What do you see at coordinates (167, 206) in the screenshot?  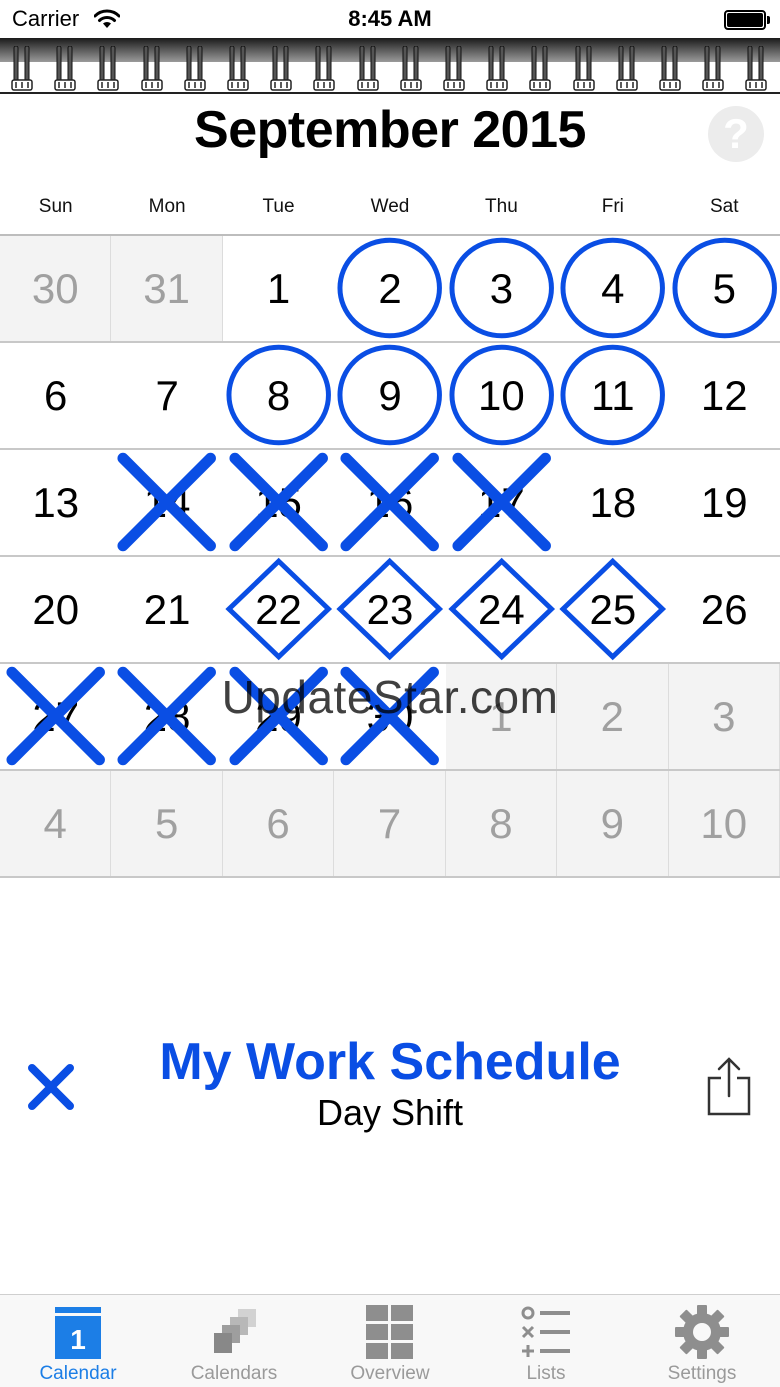 I see `weekday-mon: Mon` at bounding box center [167, 206].